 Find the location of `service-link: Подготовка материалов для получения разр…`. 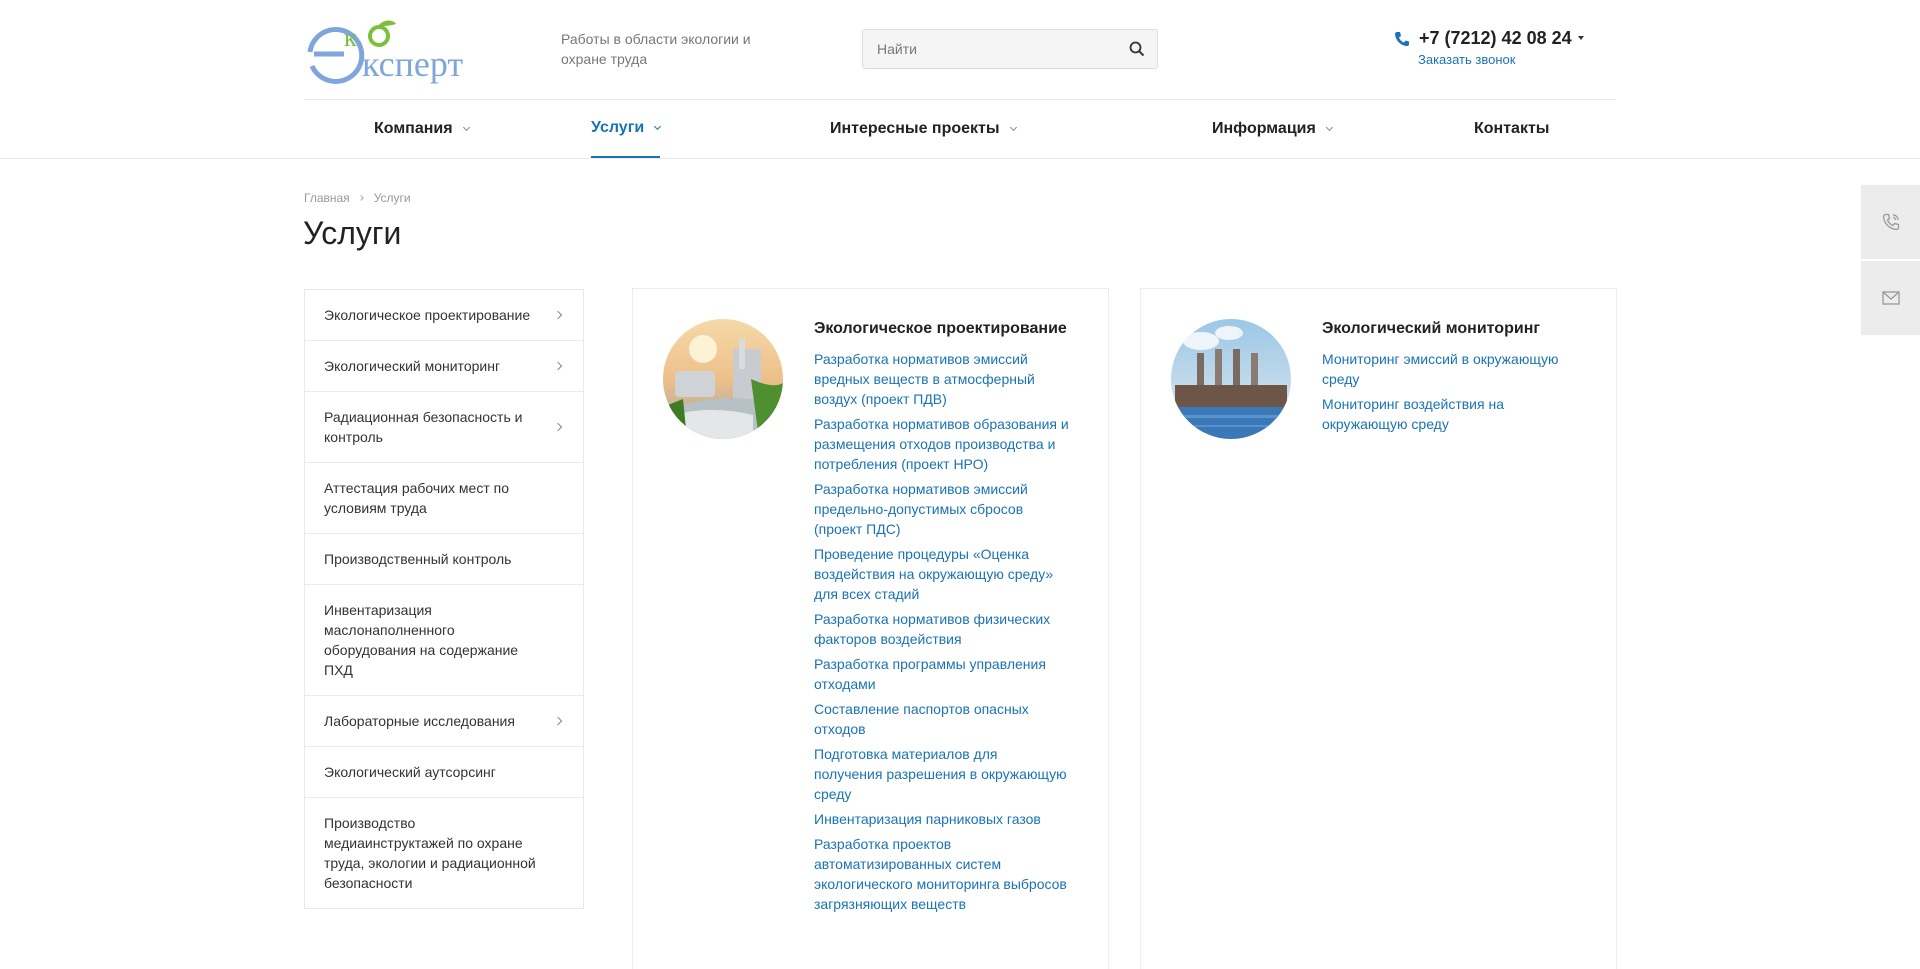

service-link: Подготовка материалов для получения разр… is located at coordinates (941, 774).